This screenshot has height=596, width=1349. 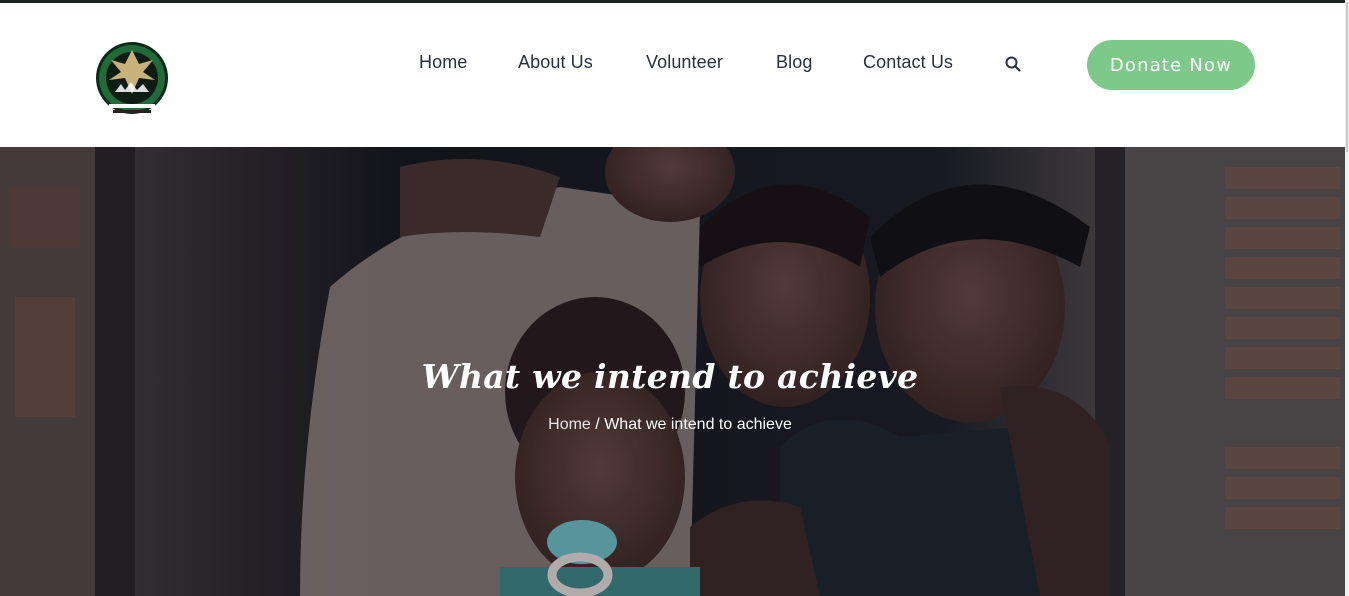 What do you see at coordinates (908, 62) in the screenshot?
I see `nav-contact-us: Contact Us` at bounding box center [908, 62].